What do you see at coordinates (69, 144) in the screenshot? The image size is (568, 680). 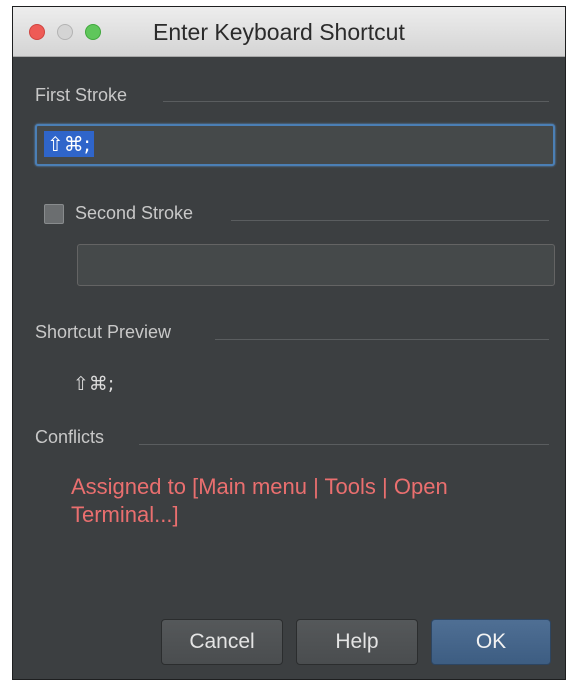 I see `first-stroke-value: ⇧⌘;` at bounding box center [69, 144].